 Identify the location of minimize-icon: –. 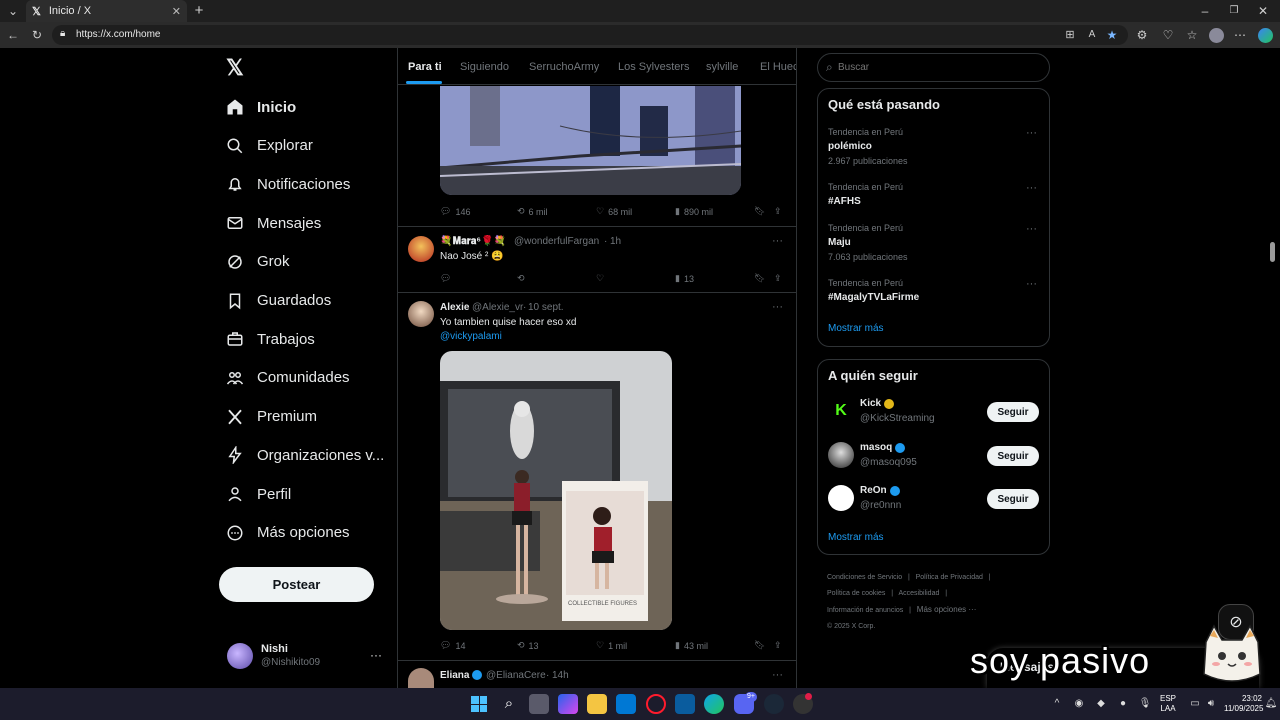
(1205, 11).